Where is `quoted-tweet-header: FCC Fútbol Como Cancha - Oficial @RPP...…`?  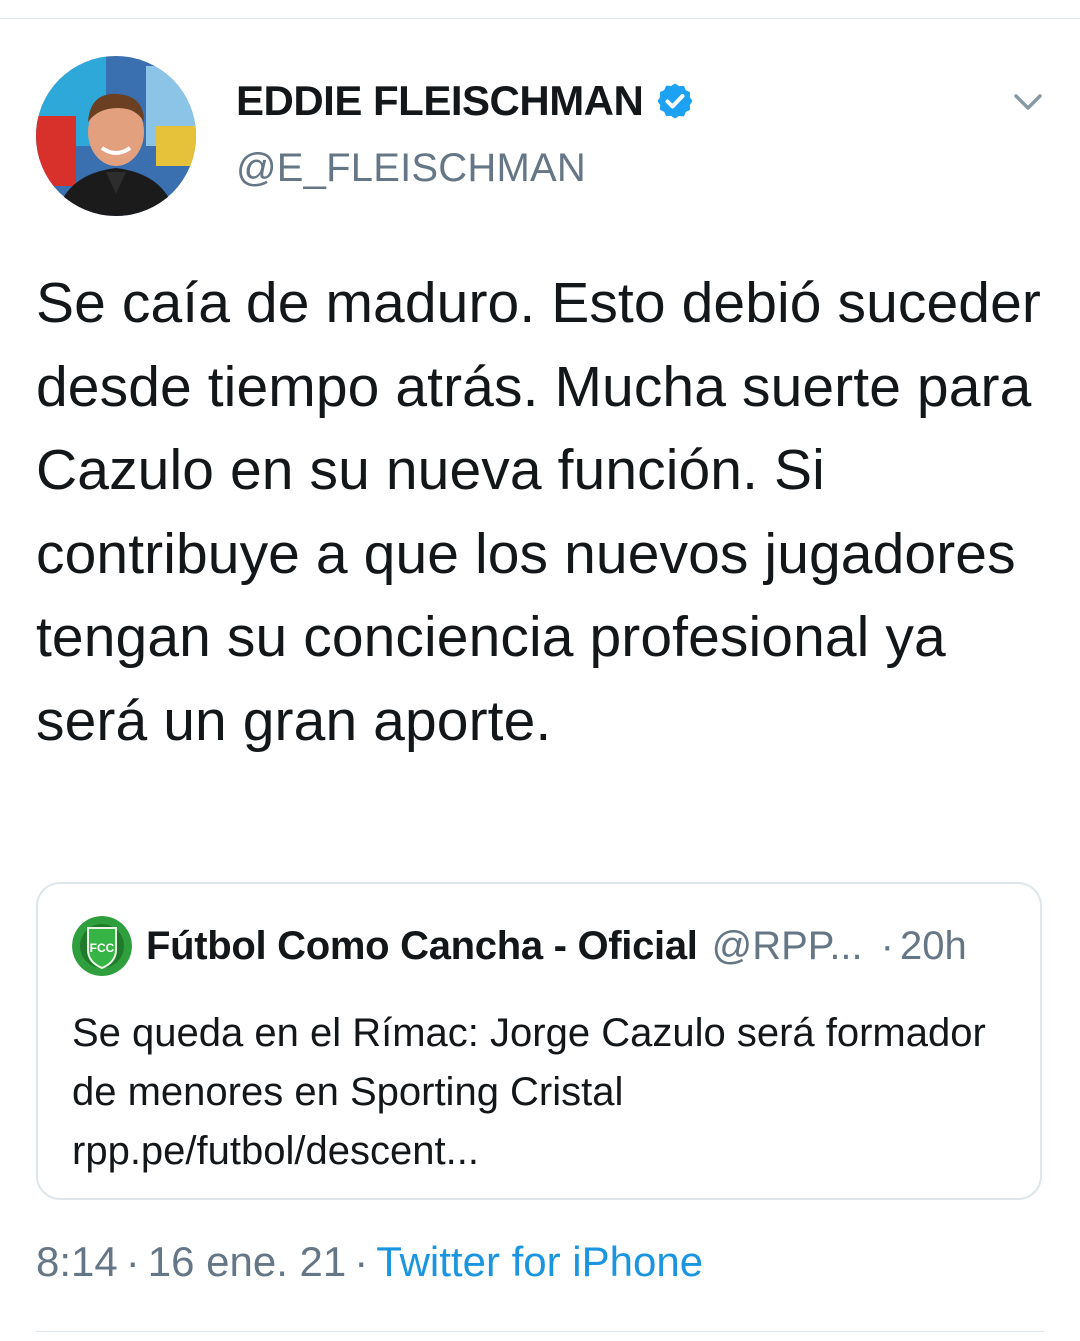
quoted-tweet-header: FCC Fútbol Como Cancha - Oficial @RPP...… is located at coordinates (519, 946).